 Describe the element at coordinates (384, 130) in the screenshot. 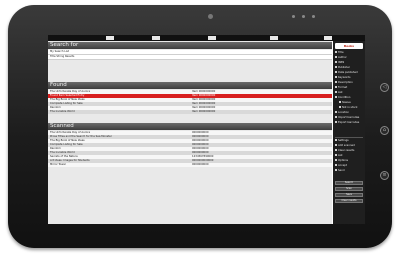

I see `home-hardware-button: ⌂` at that location.